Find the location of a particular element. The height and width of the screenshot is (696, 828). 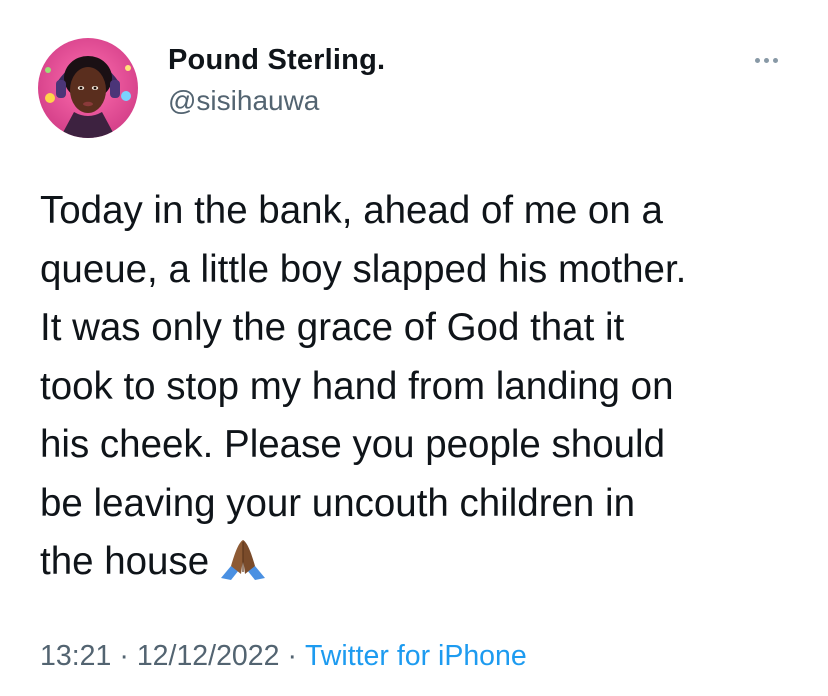

tweet-line: be leaving your uncouth children in is located at coordinates (338, 503).